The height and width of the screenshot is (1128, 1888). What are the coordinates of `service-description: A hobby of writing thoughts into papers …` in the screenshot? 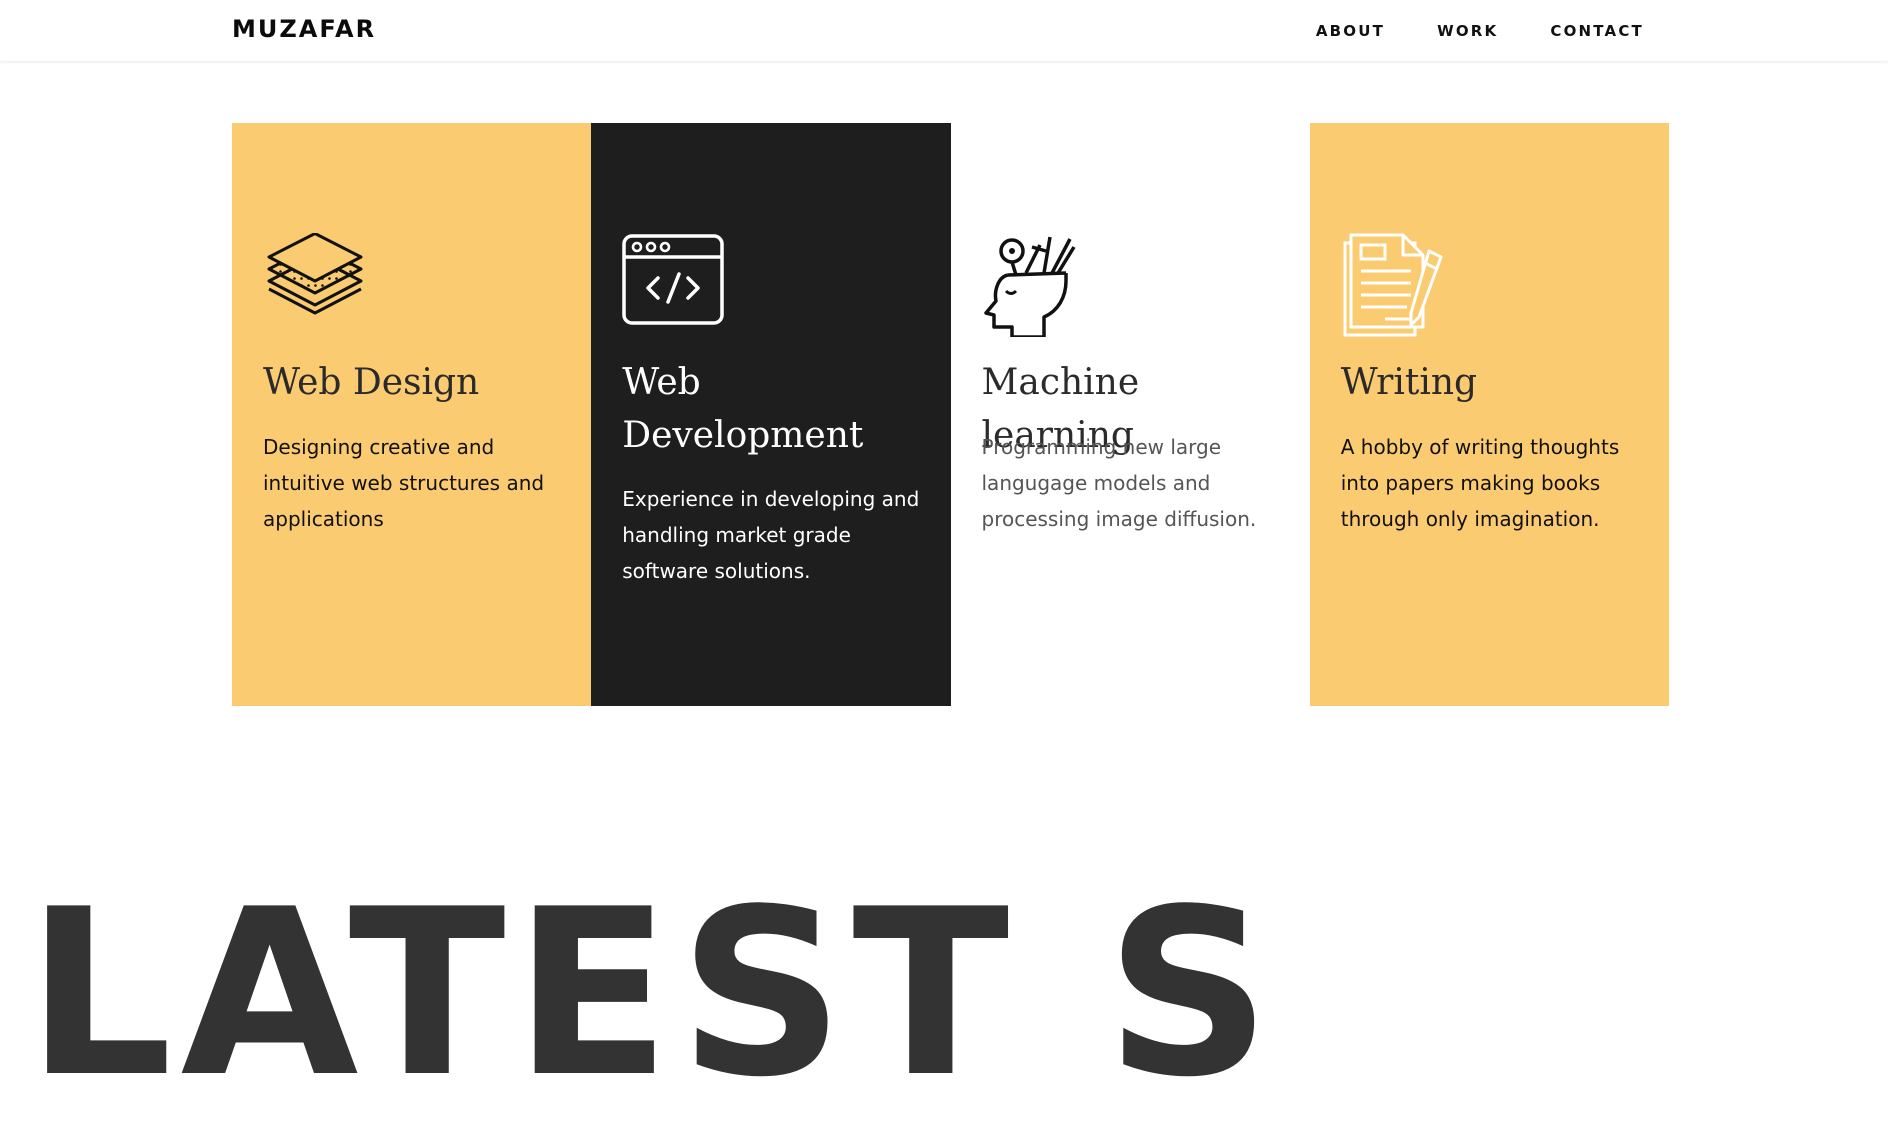 It's located at (1480, 483).